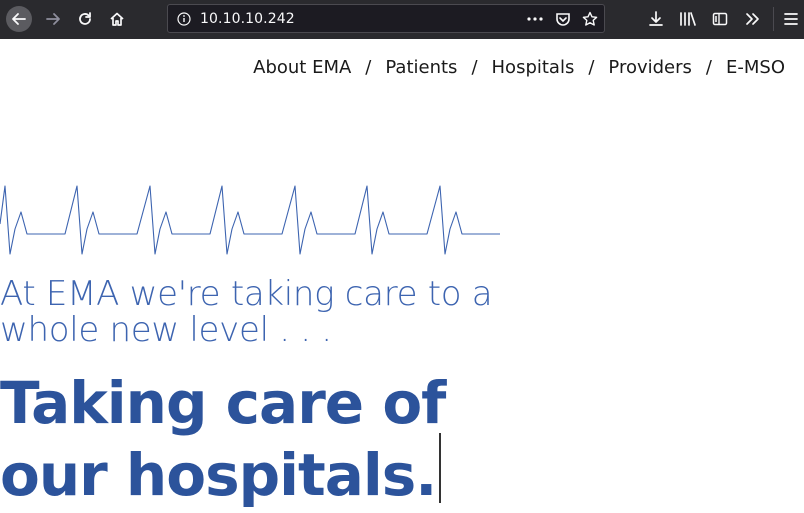  Describe the element at coordinates (166, 330) in the screenshot. I see `tagline-line-2: whole new level . . .` at that location.